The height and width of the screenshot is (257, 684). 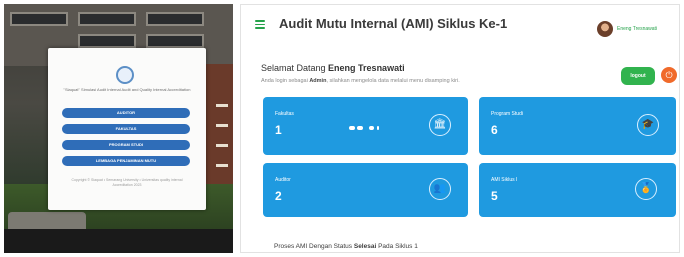 What do you see at coordinates (278, 130) in the screenshot?
I see `card-value: 1` at bounding box center [278, 130].